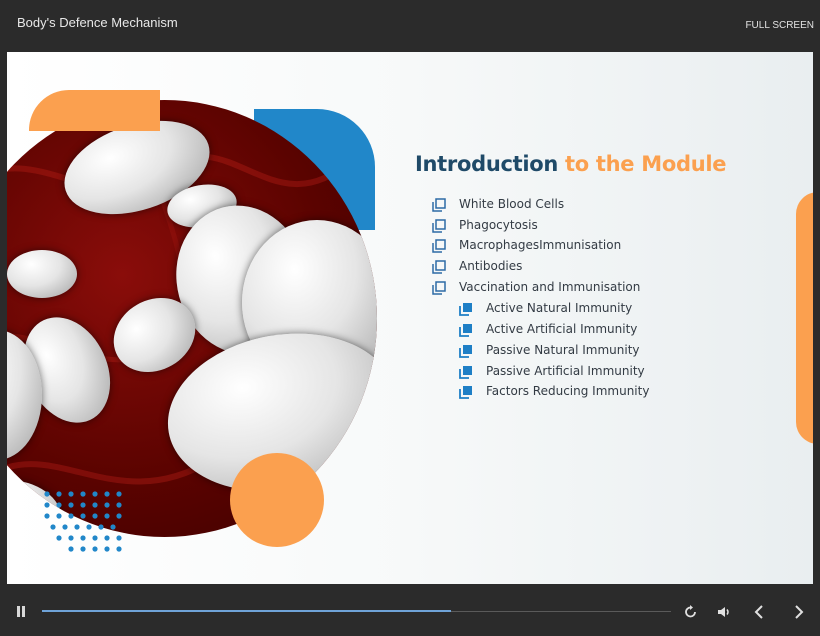 This screenshot has height=636, width=820. What do you see at coordinates (568, 391) in the screenshot?
I see `topic-label: Factors Reducing Immunity` at bounding box center [568, 391].